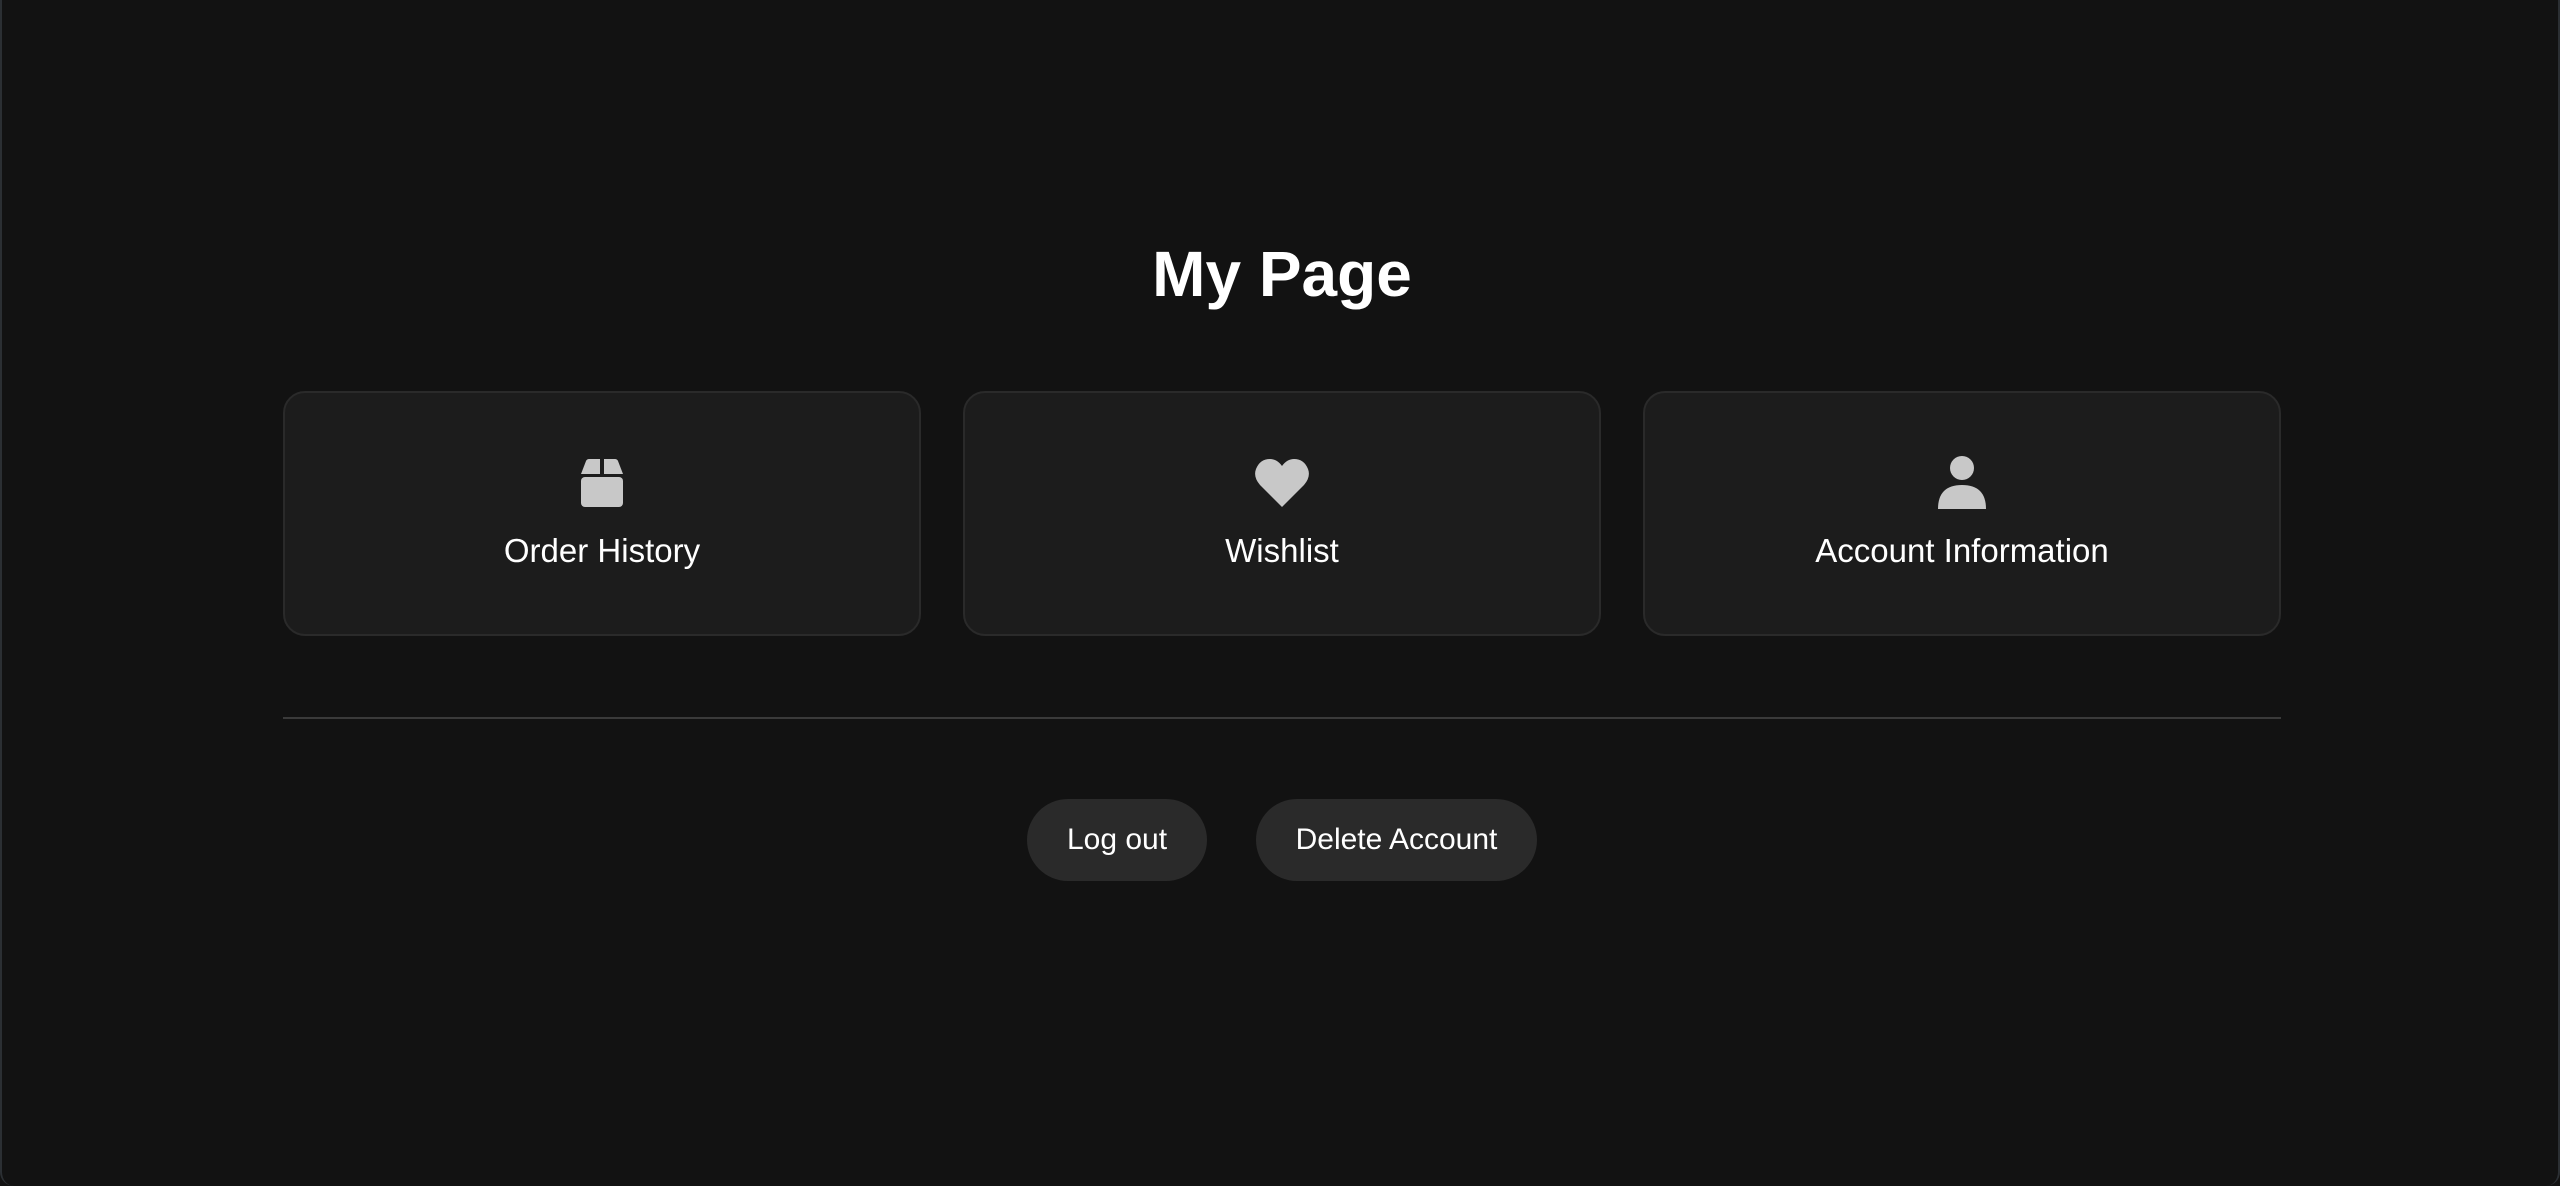 Image resolution: width=2560 pixels, height=1186 pixels. What do you see at coordinates (1282, 274) in the screenshot?
I see `page-title: My Page` at bounding box center [1282, 274].